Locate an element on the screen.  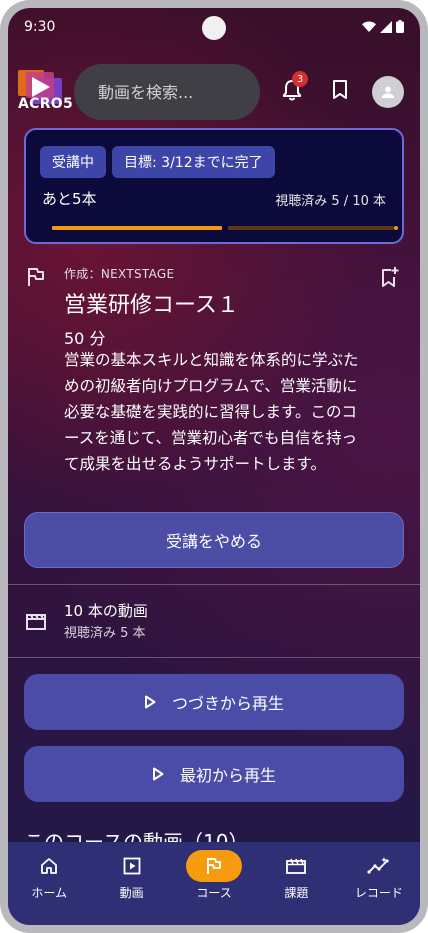
restart-play-button: 最初から再生 is located at coordinates (214, 774).